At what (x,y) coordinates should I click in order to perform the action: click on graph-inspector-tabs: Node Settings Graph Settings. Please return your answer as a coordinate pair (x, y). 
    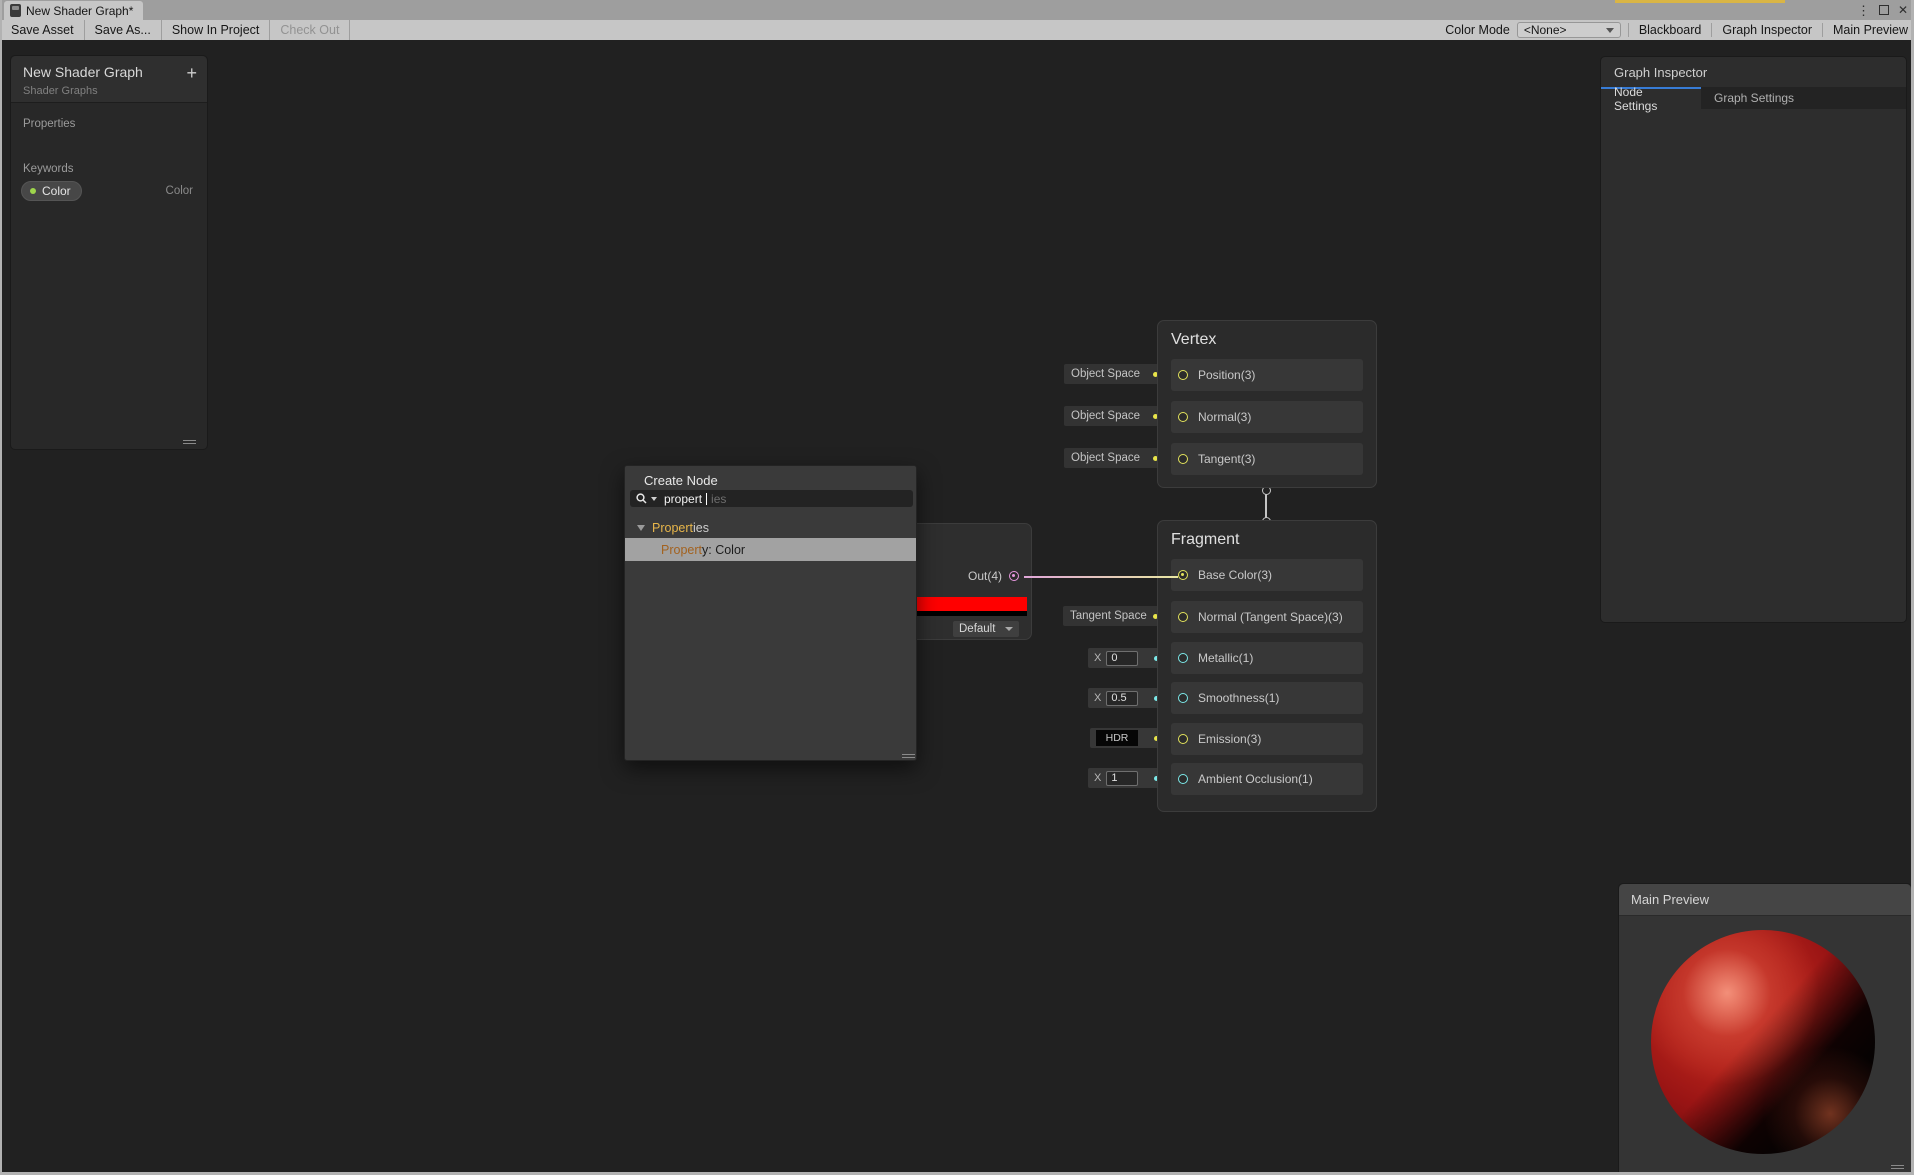
    Looking at the image, I should click on (1753, 99).